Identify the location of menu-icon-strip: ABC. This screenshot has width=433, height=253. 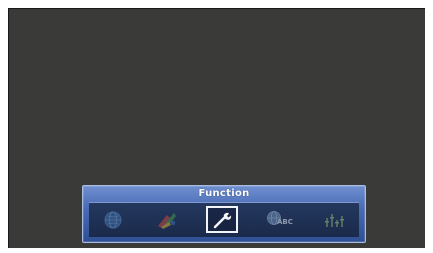
(224, 219).